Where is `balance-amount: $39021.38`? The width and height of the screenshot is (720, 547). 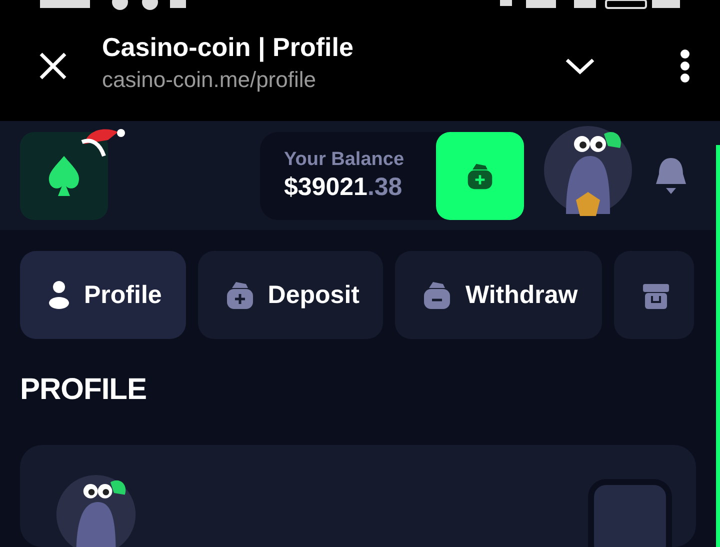 balance-amount: $39021.38 is located at coordinates (344, 187).